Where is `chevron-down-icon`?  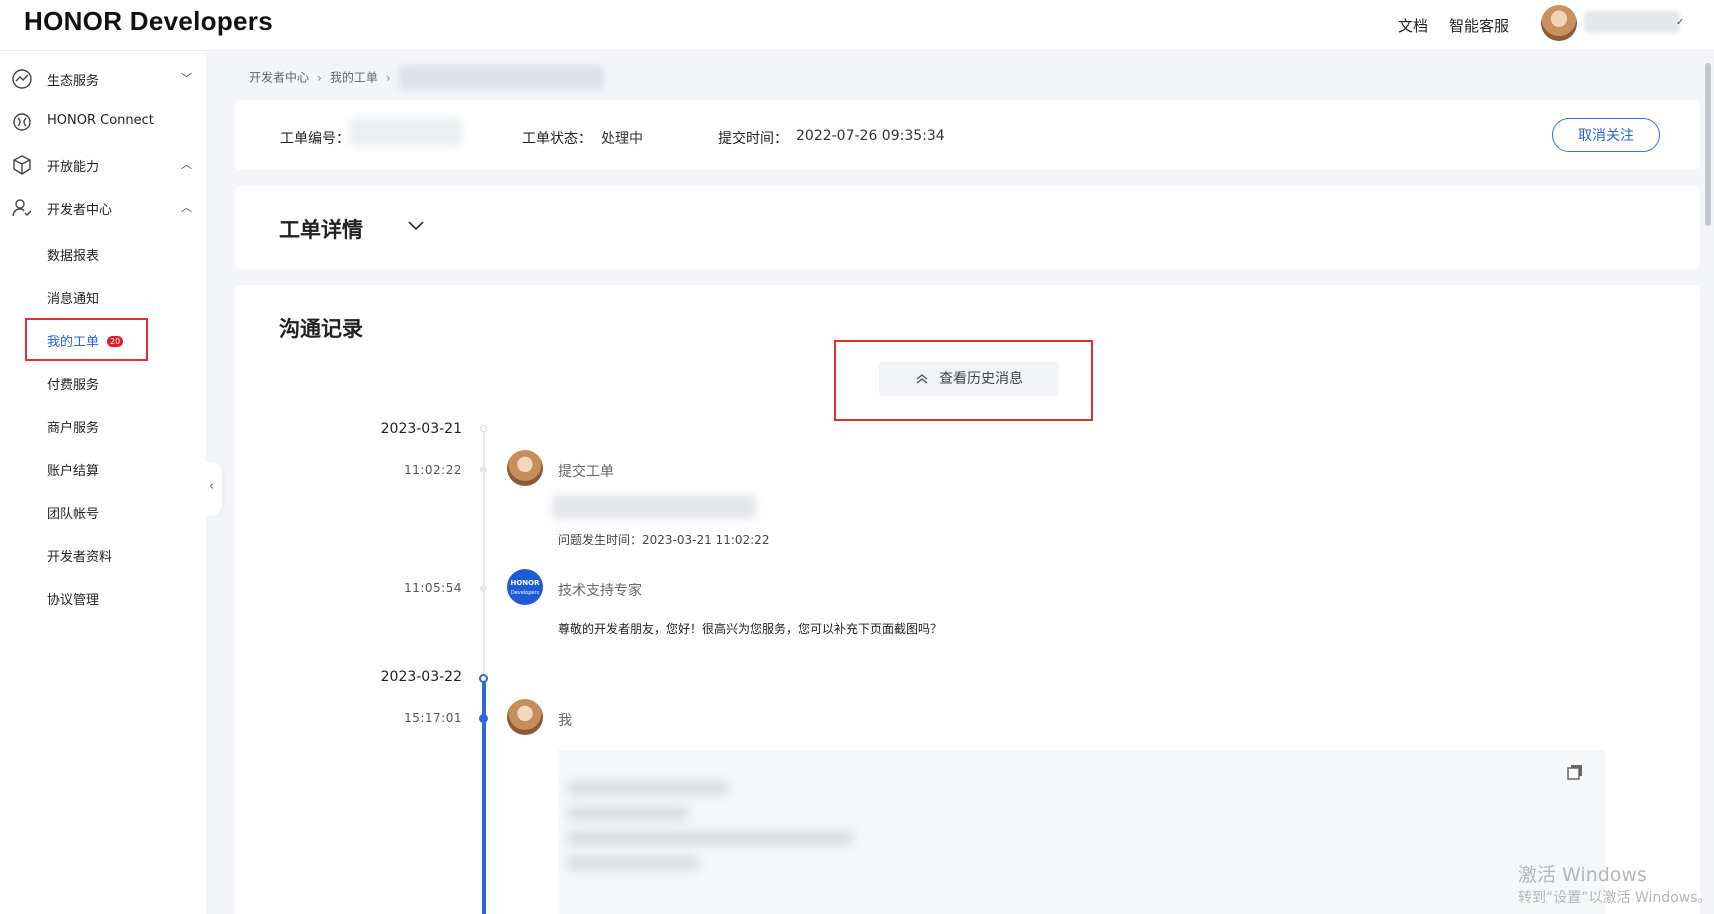 chevron-down-icon is located at coordinates (416, 226).